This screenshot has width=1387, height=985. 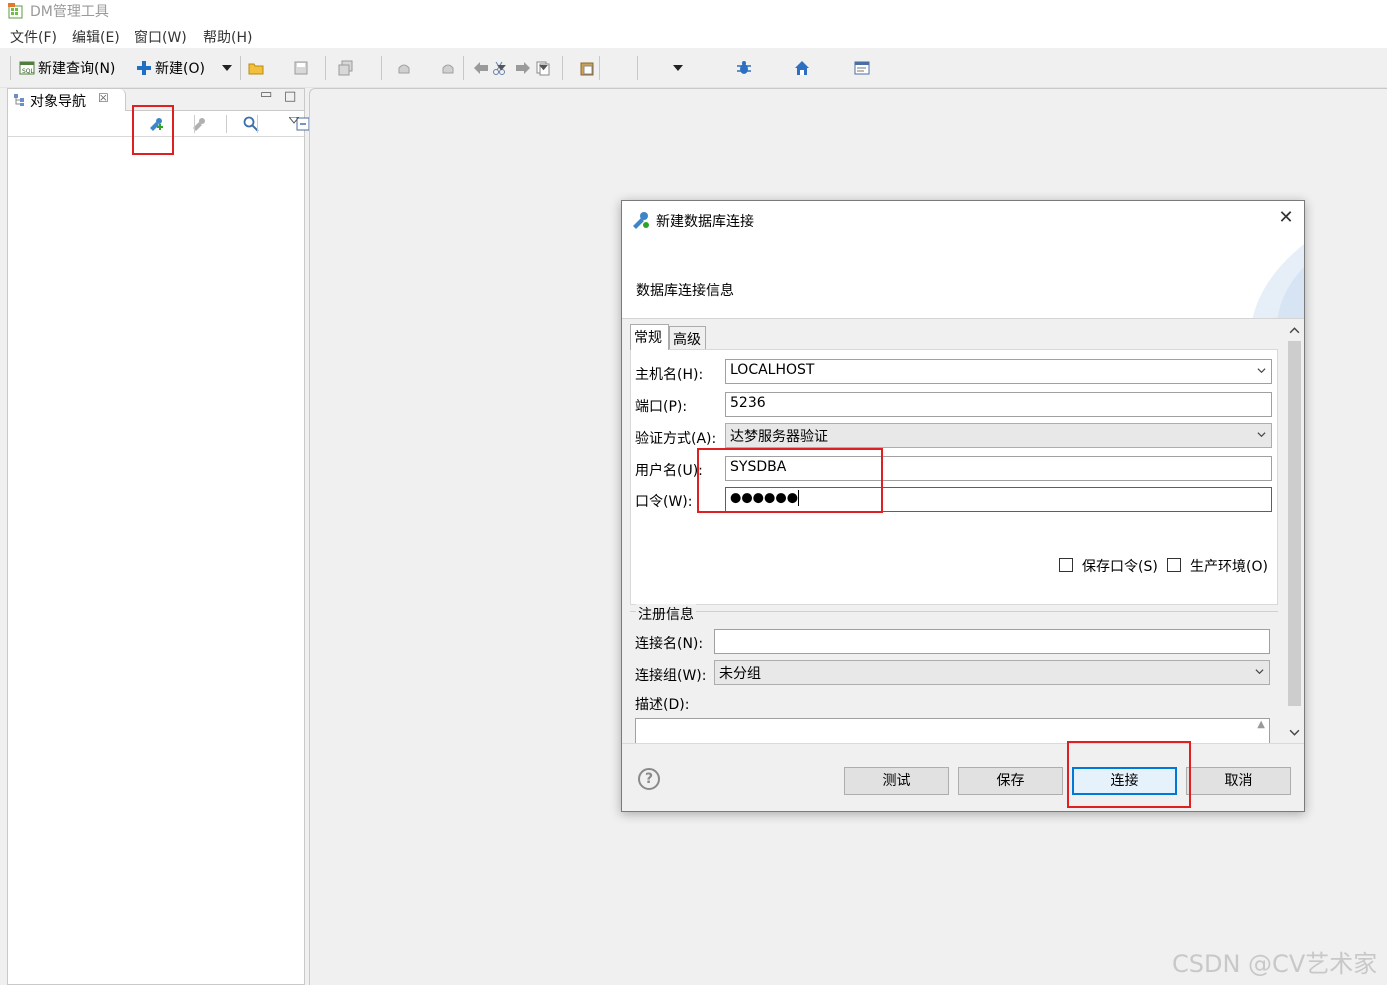 I want to click on host-label: 主机名(H):, so click(x=669, y=375).